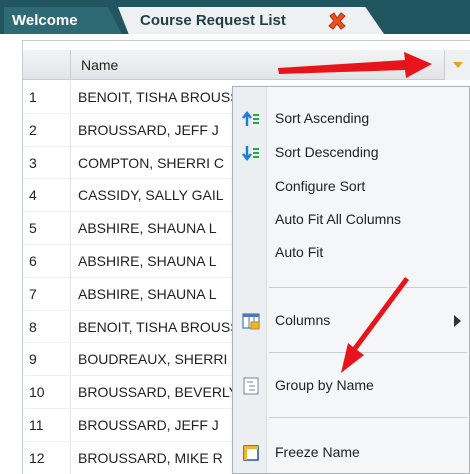 This screenshot has width=470, height=474. I want to click on name-cell: CASSIDY, SALLY GAIL, so click(168, 195).